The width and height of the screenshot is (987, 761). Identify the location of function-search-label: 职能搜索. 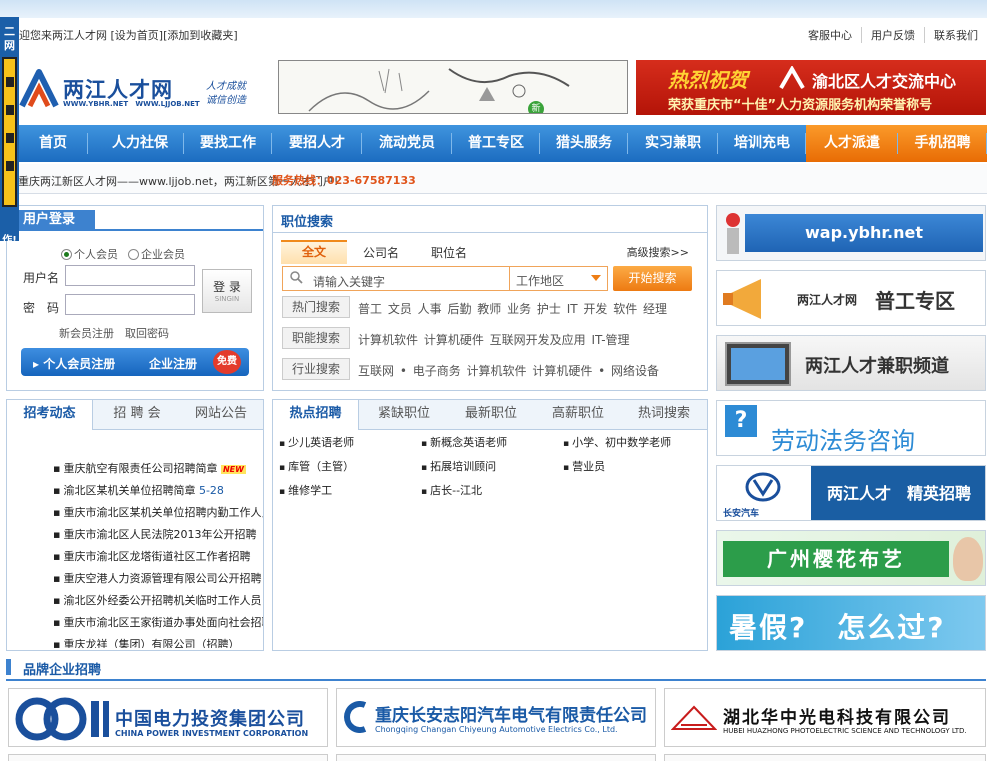
(316, 338).